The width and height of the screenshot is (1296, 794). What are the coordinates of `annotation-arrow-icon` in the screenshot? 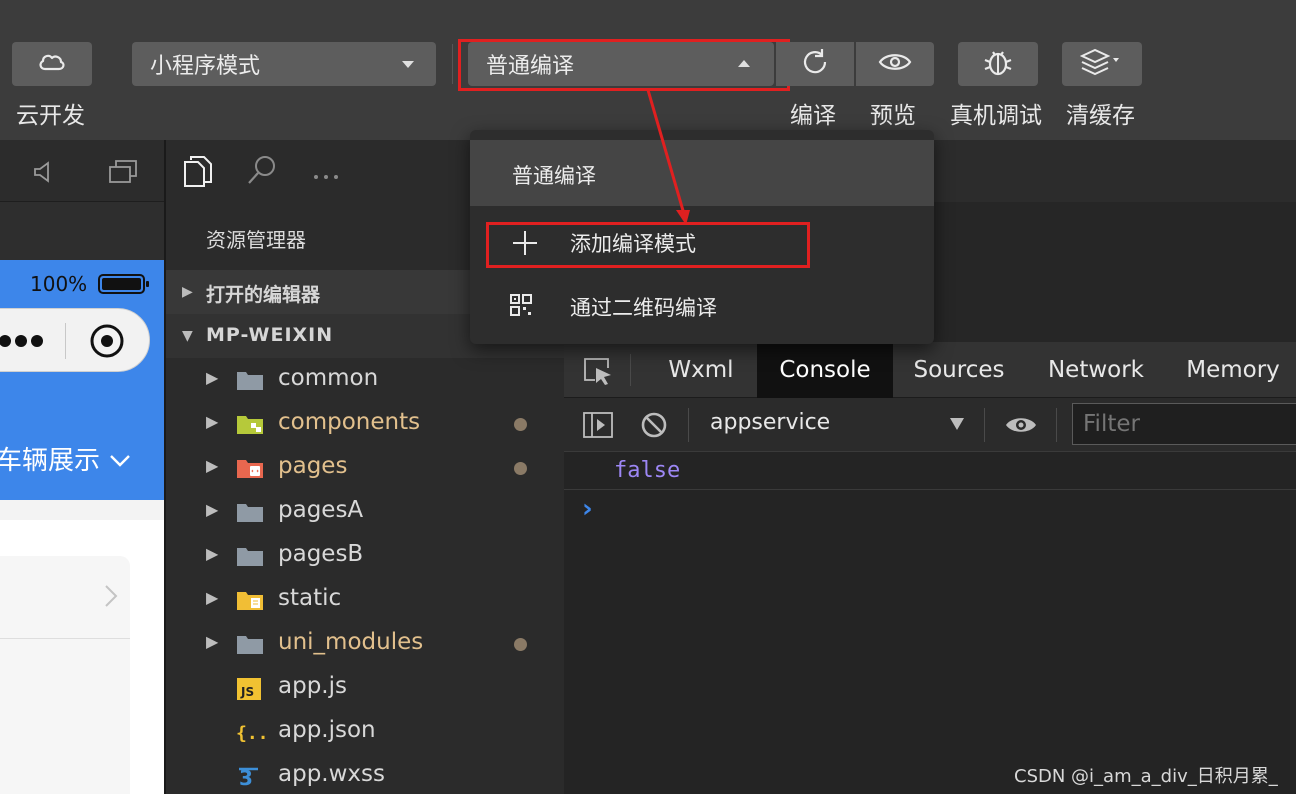 It's located at (668, 157).